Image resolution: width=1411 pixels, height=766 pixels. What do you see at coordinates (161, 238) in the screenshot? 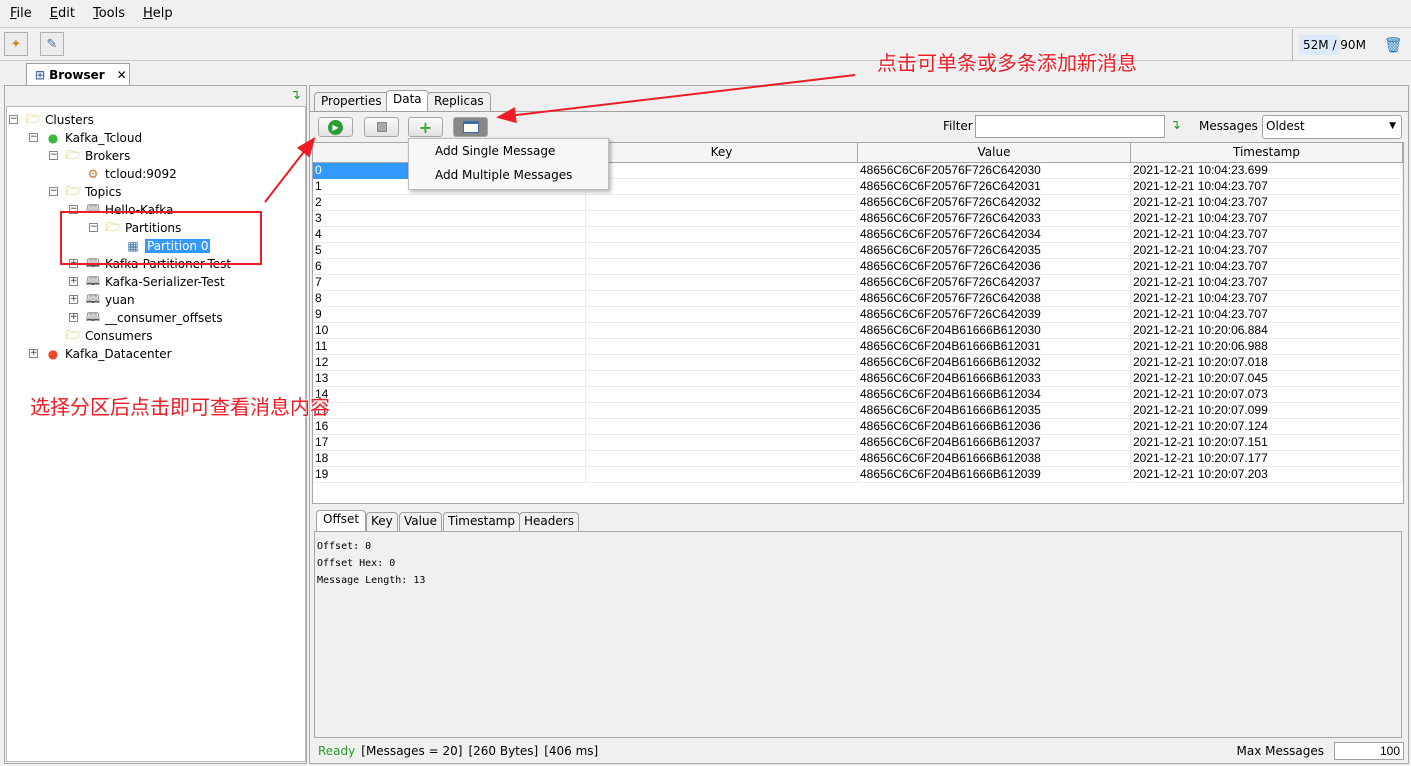
I see `annotation-box` at bounding box center [161, 238].